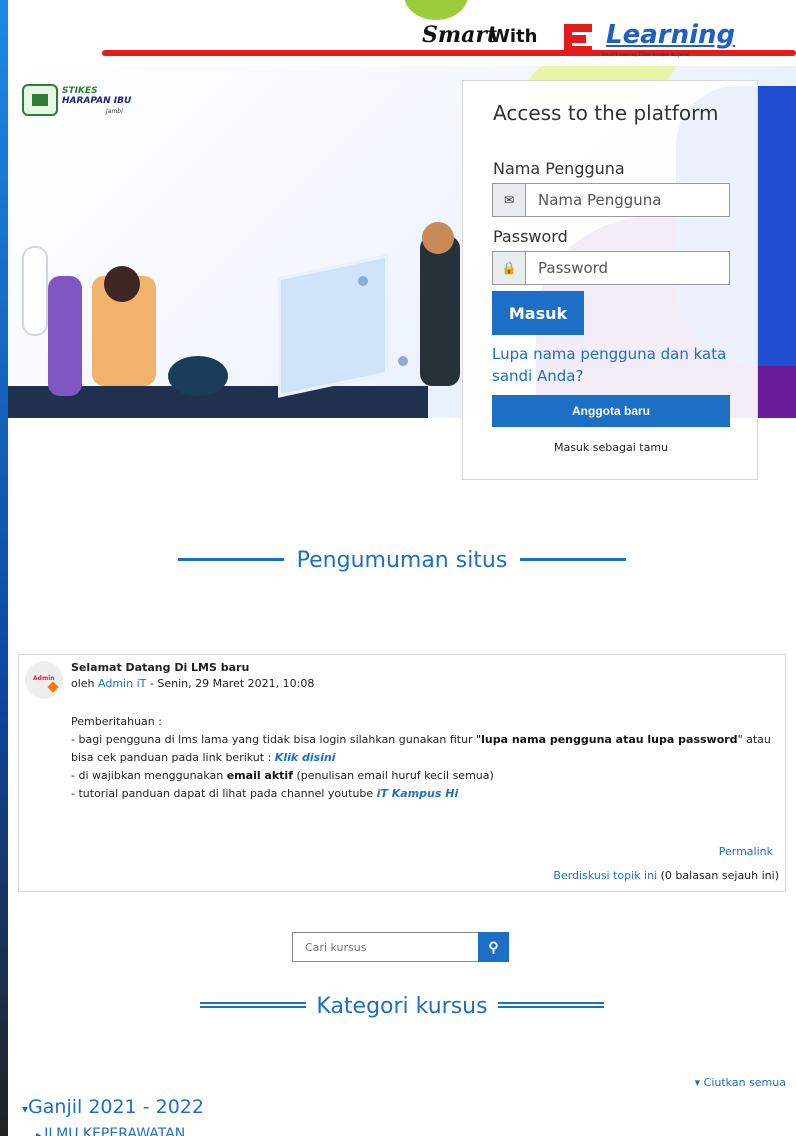  I want to click on post-intro: Pemberitahuan :, so click(116, 721).